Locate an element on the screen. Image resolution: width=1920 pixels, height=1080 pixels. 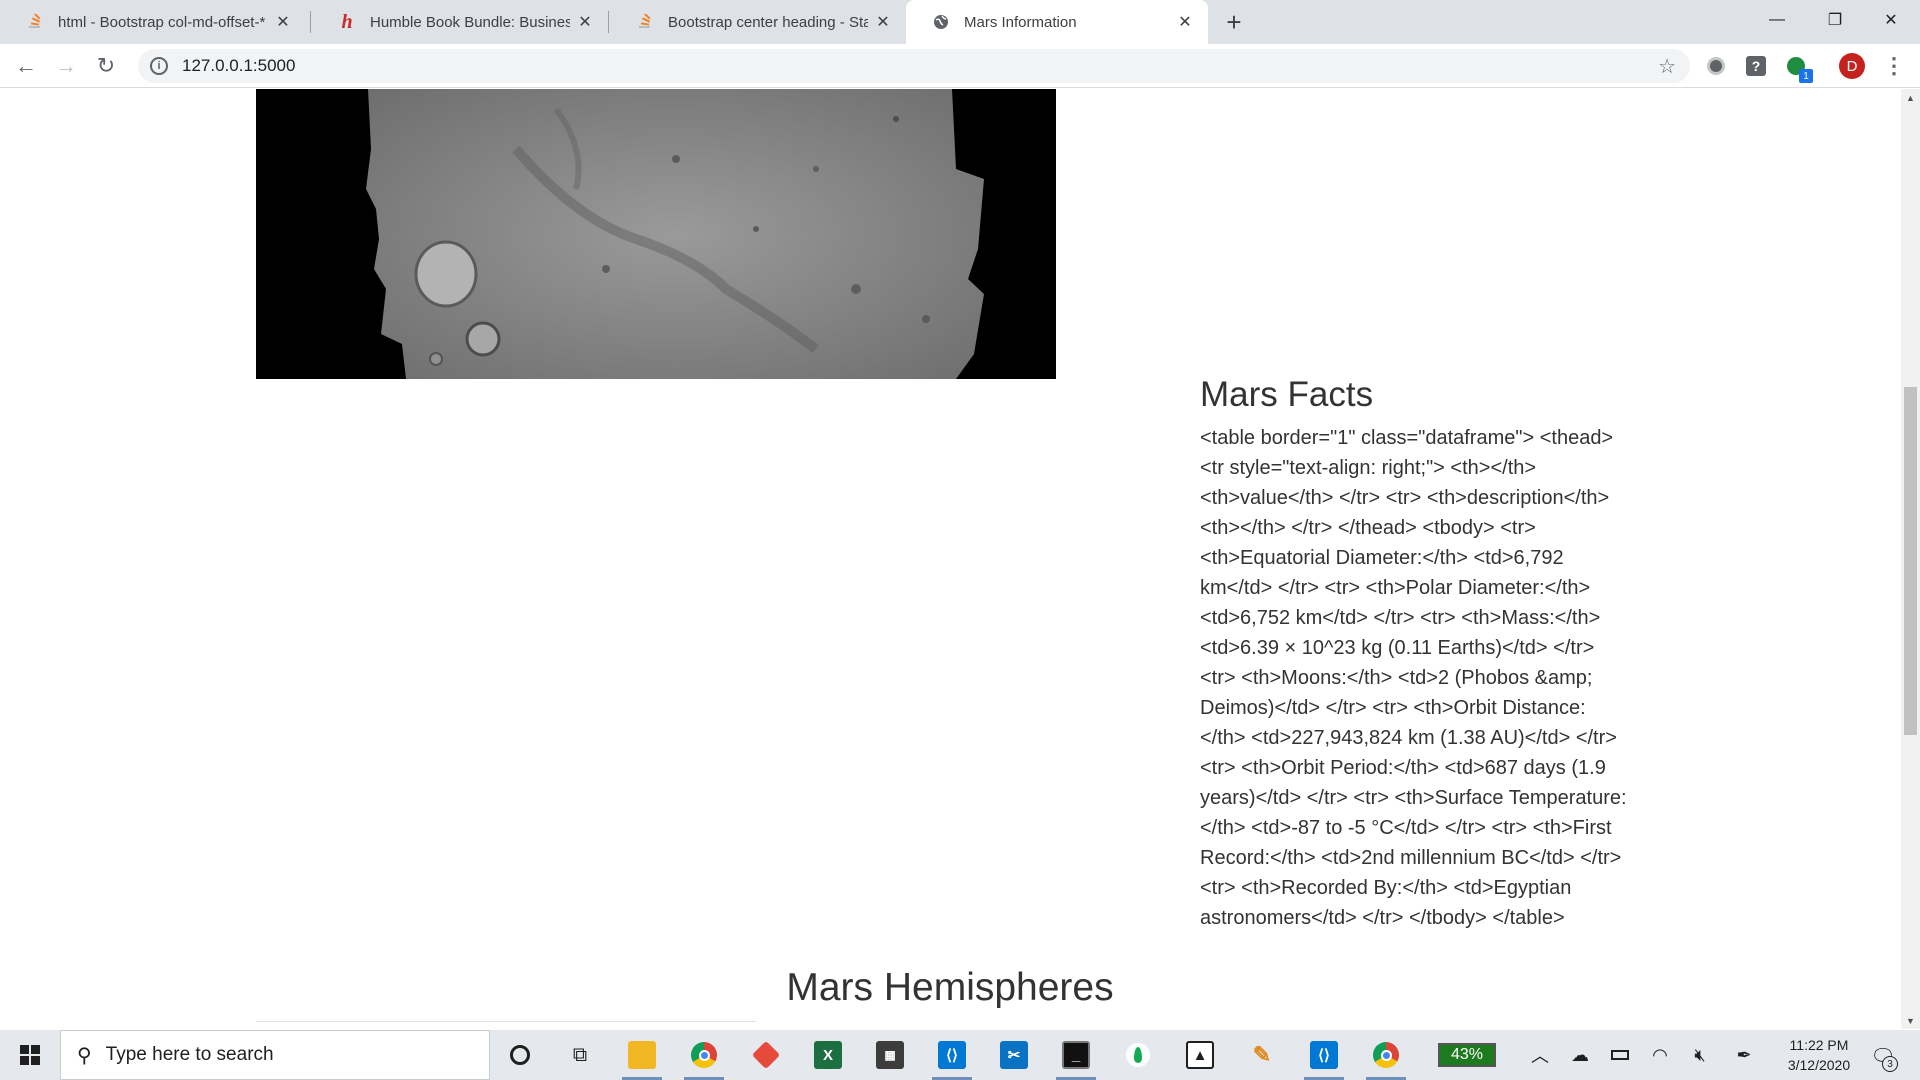
git-button is located at coordinates (766, 1055).